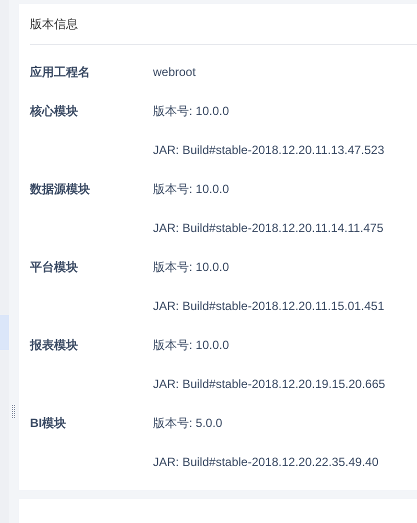  Describe the element at coordinates (268, 150) in the screenshot. I see `field-value: JAR: Build#stable-2018.12.20.11.13.47.523` at that location.